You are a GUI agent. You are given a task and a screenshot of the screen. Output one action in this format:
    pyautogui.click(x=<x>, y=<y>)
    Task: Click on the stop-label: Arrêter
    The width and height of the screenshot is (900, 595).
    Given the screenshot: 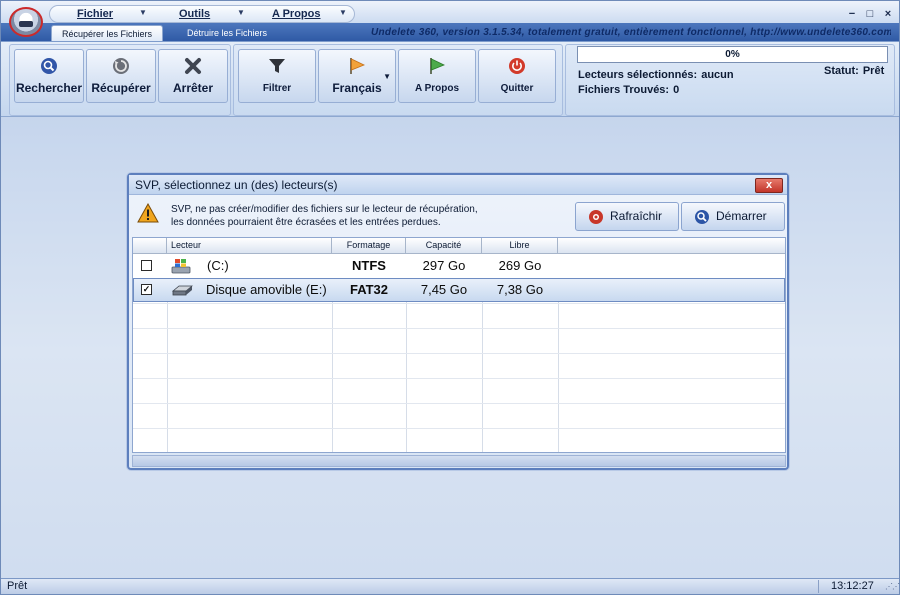 What is the action you would take?
    pyautogui.click(x=193, y=88)
    